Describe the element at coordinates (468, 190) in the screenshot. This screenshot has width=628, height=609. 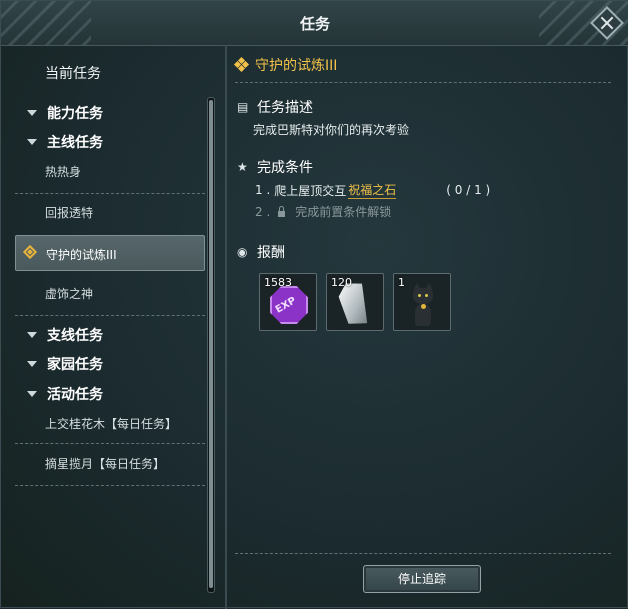
I see `condition-progress: ( 0 / 1 )` at that location.